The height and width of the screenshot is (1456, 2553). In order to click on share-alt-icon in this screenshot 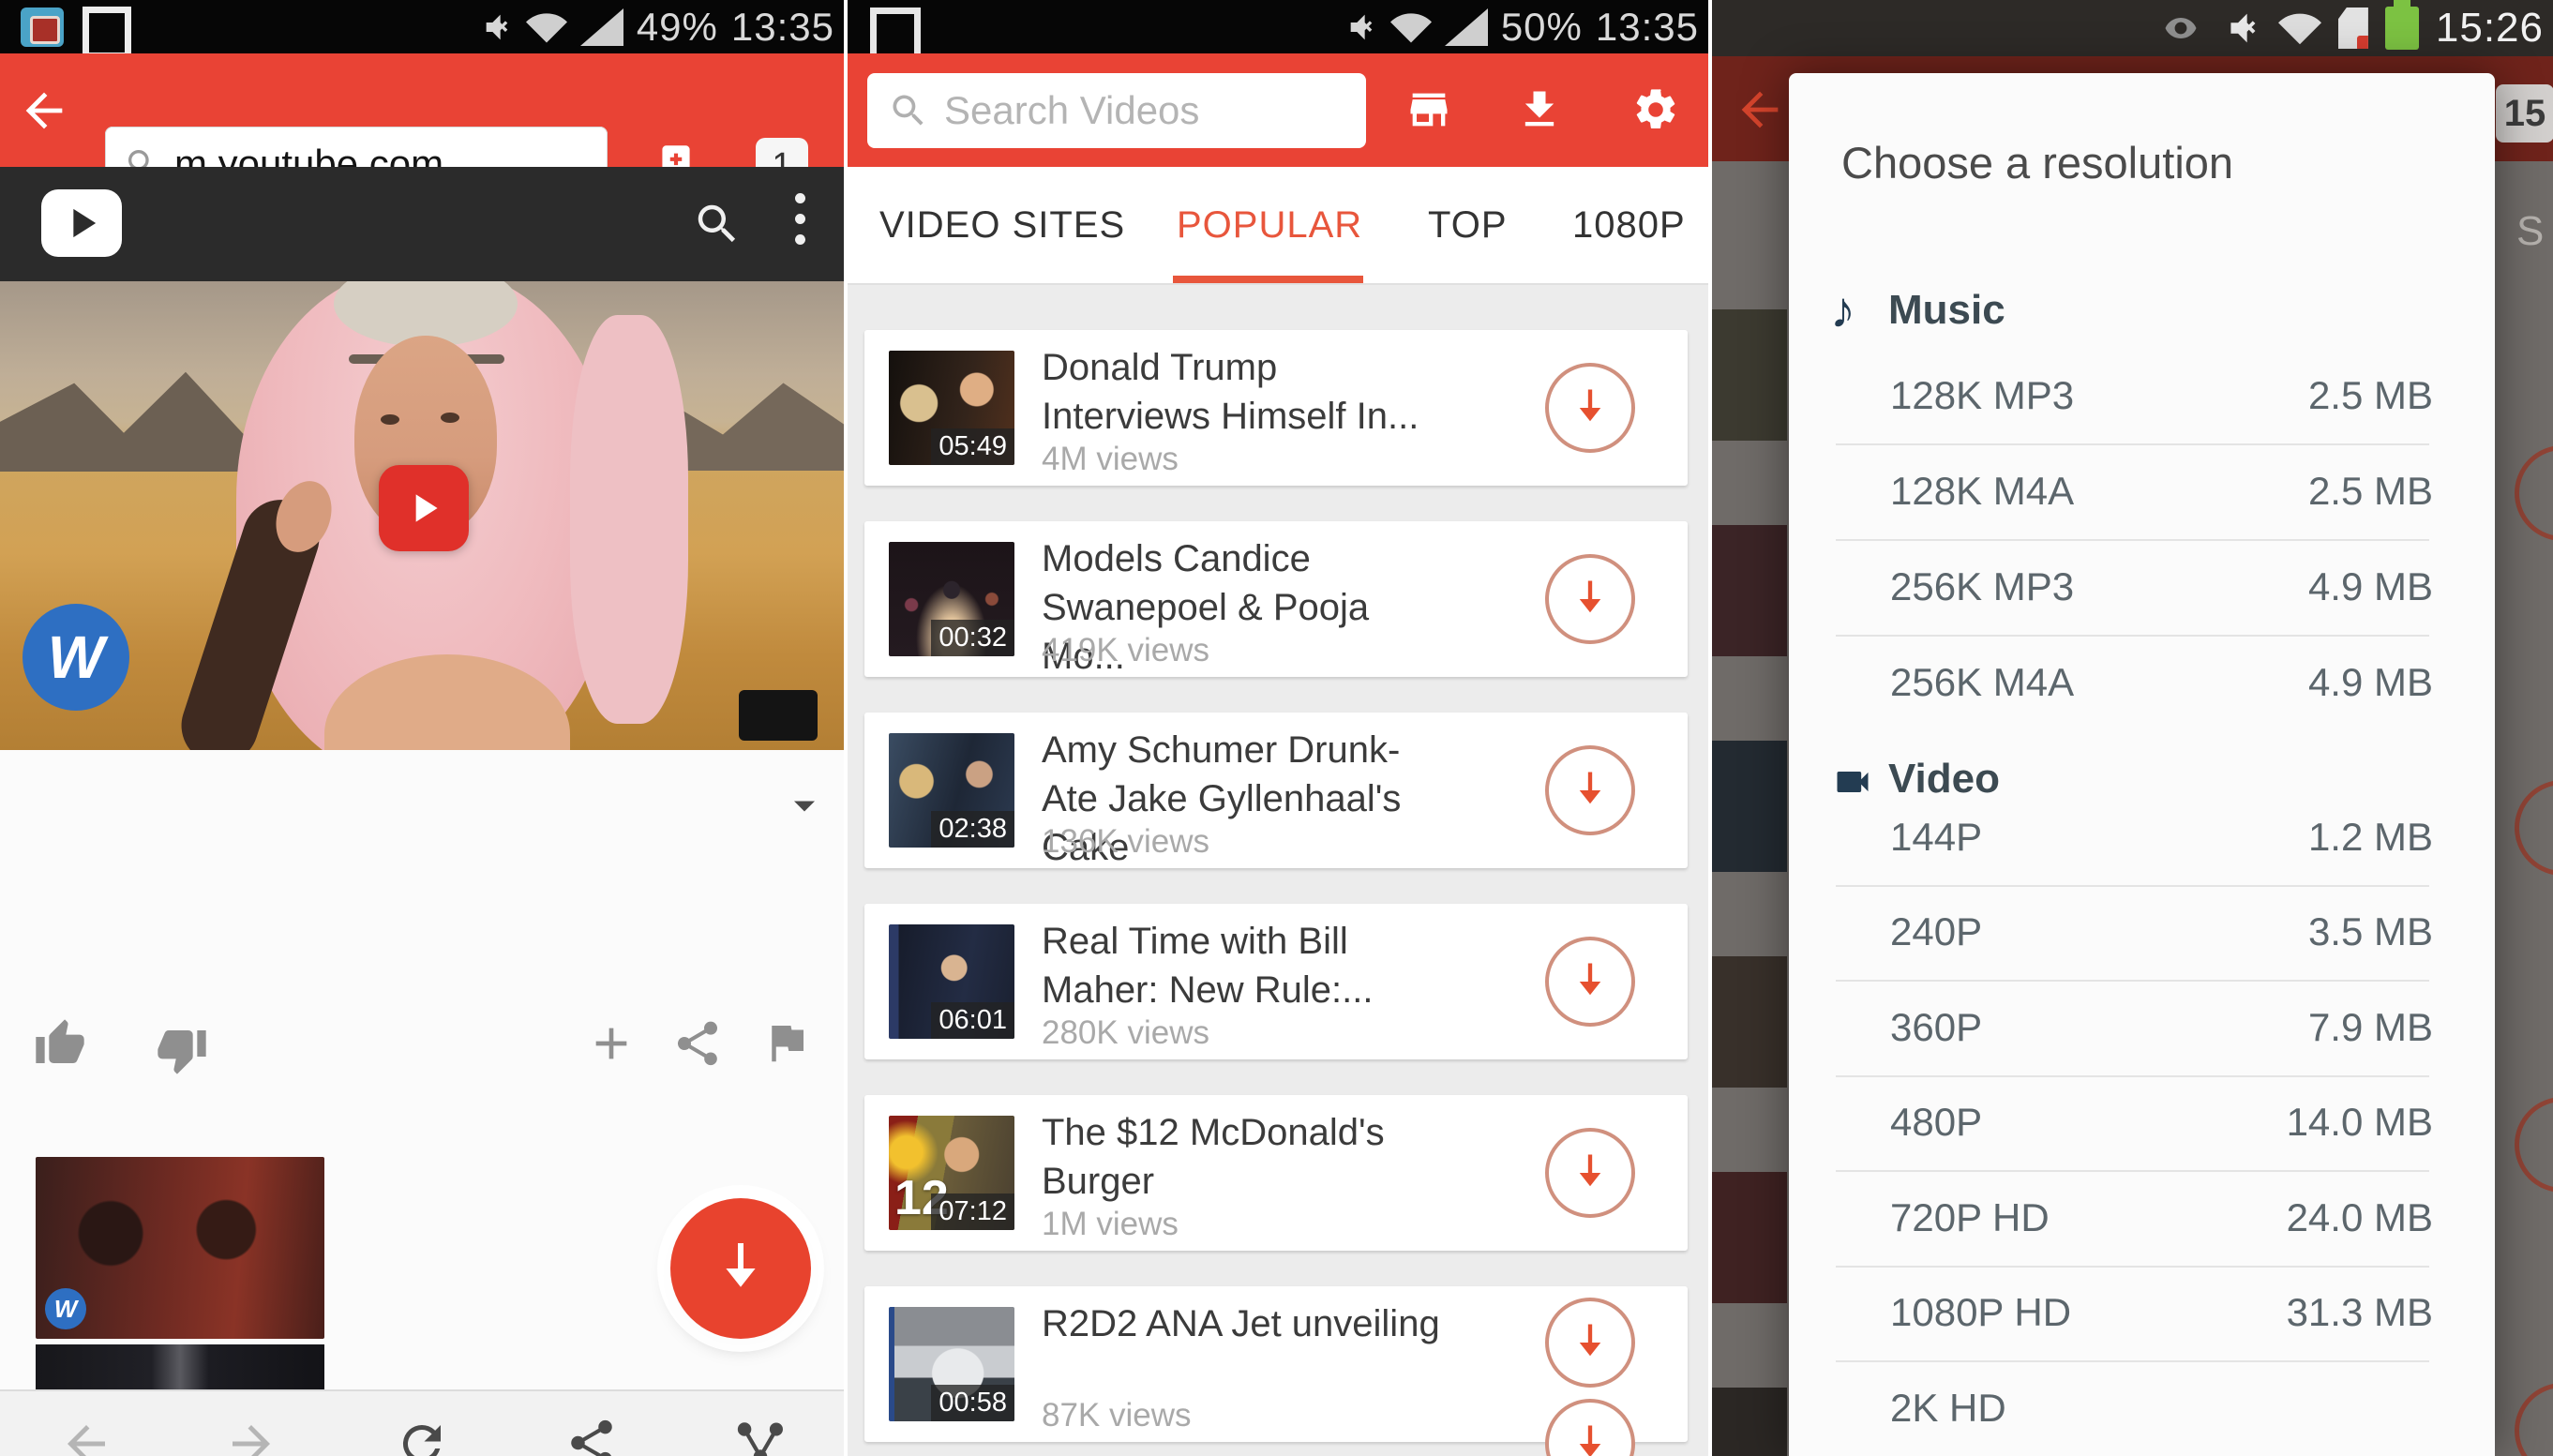, I will do `click(760, 1436)`.